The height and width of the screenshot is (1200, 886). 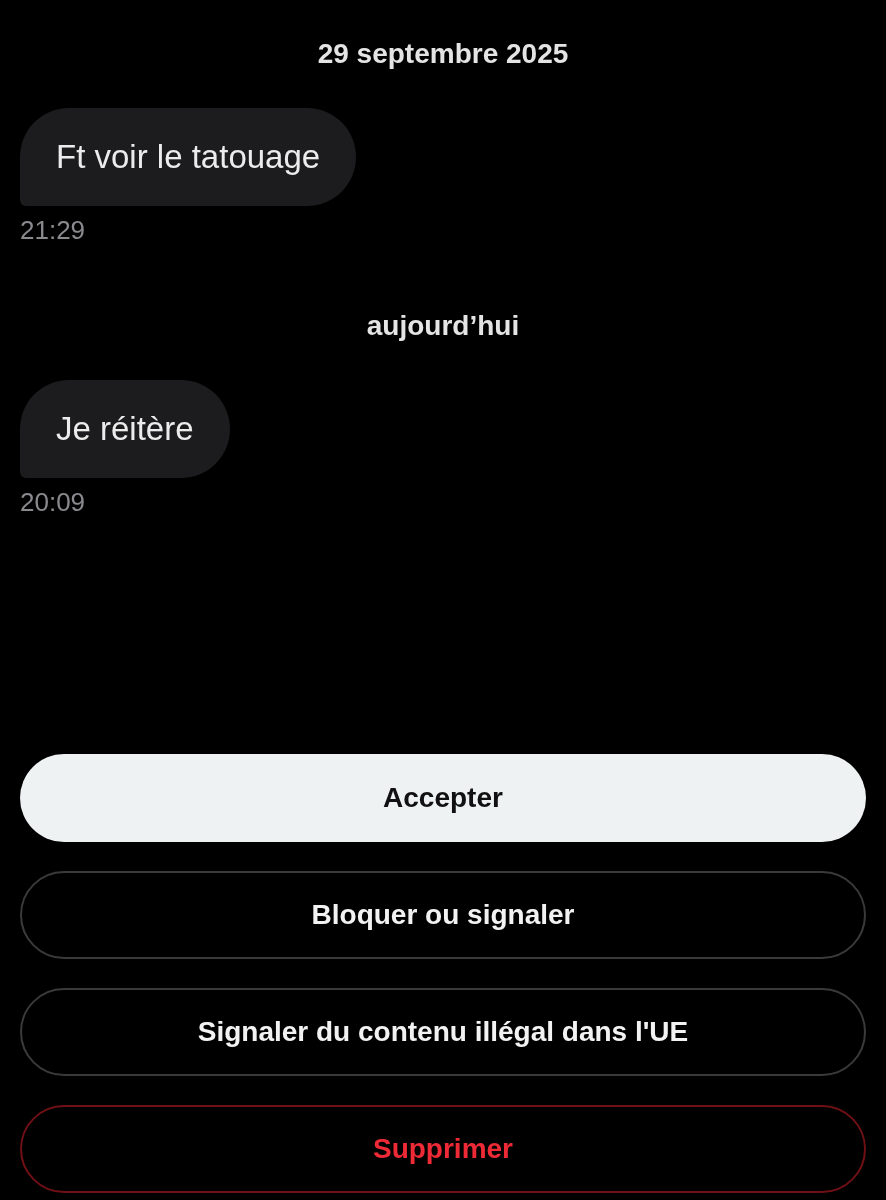 What do you see at coordinates (53, 502) in the screenshot?
I see `message-time: 20:09` at bounding box center [53, 502].